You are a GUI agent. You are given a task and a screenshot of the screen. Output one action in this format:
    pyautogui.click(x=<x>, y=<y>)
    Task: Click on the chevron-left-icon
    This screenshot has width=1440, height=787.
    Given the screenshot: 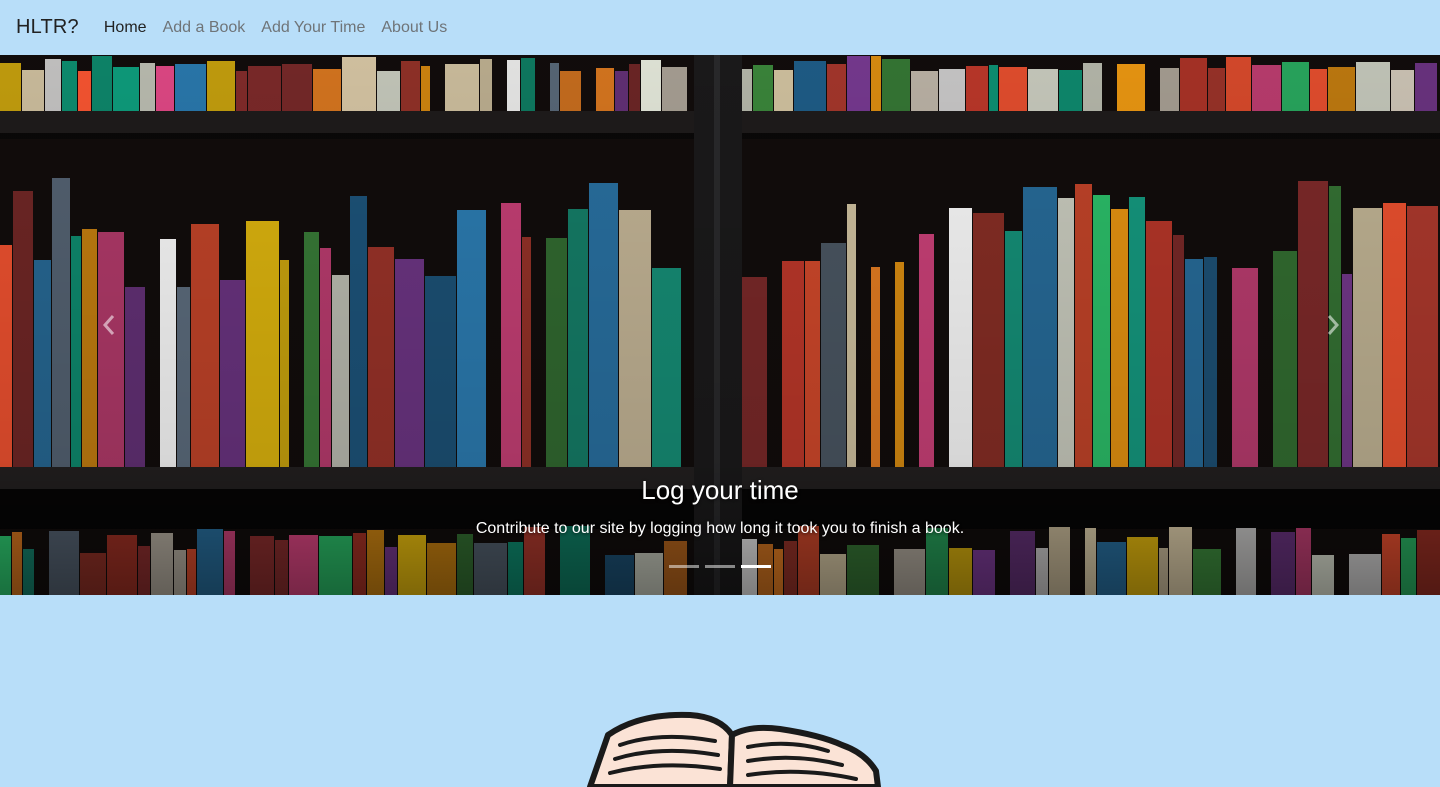 What is the action you would take?
    pyautogui.click(x=108, y=325)
    